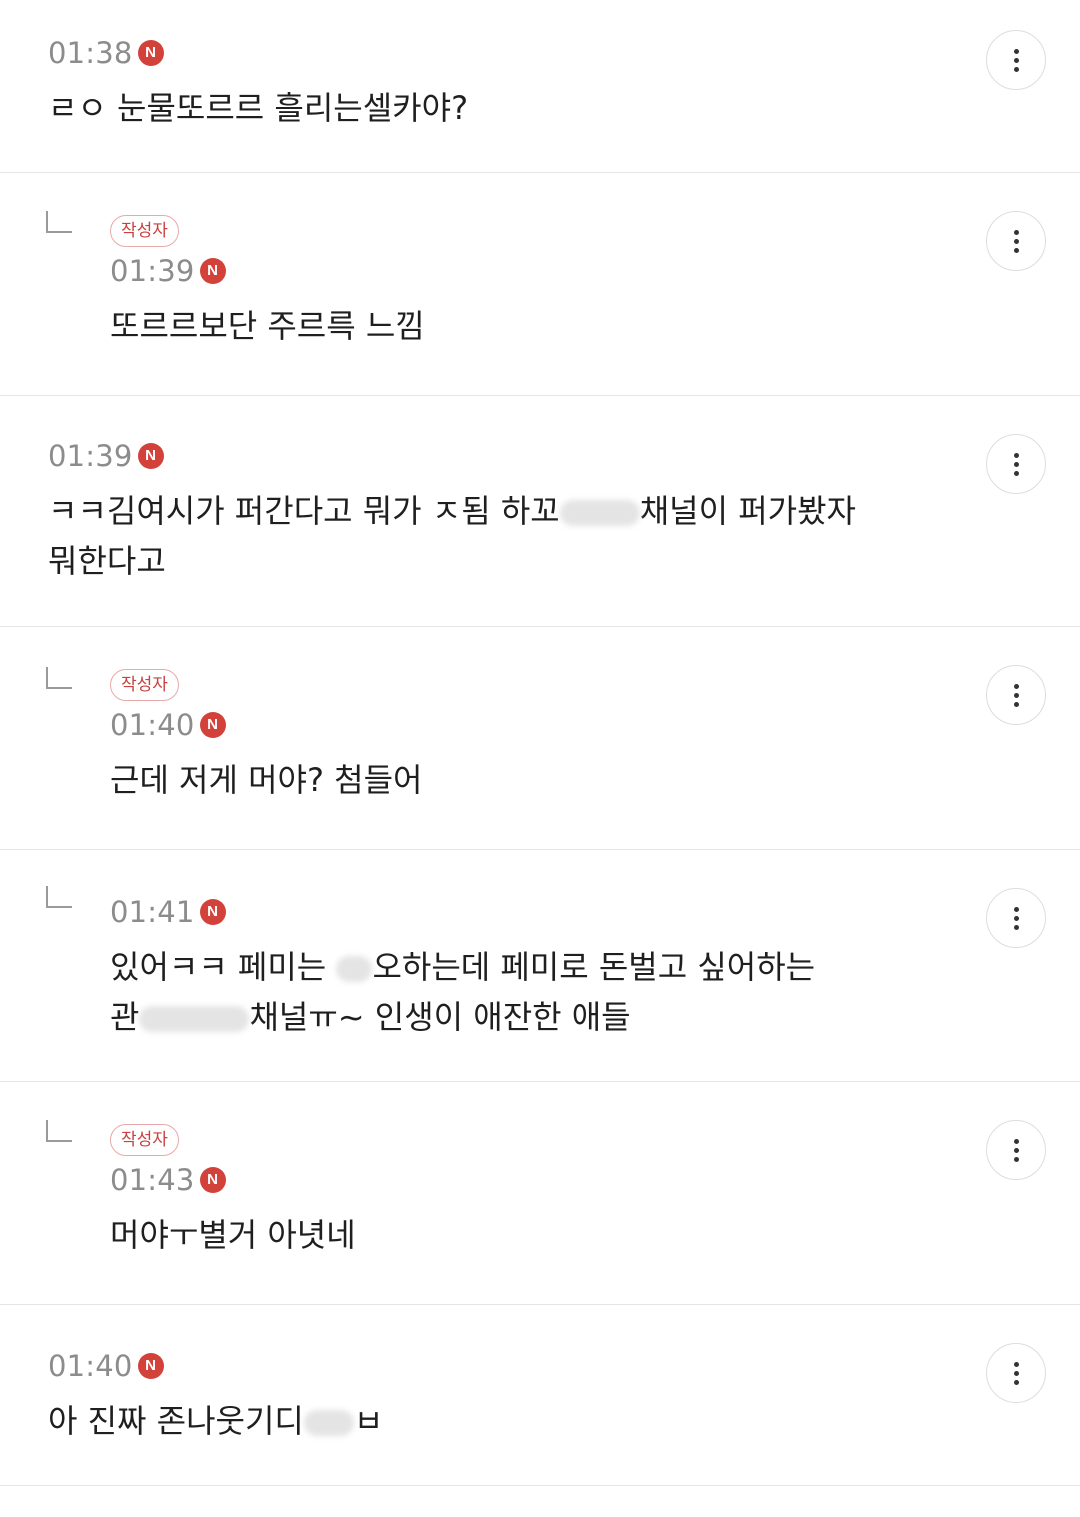 The height and width of the screenshot is (1517, 1080). I want to click on comment-timestamp: 01:38, so click(90, 53).